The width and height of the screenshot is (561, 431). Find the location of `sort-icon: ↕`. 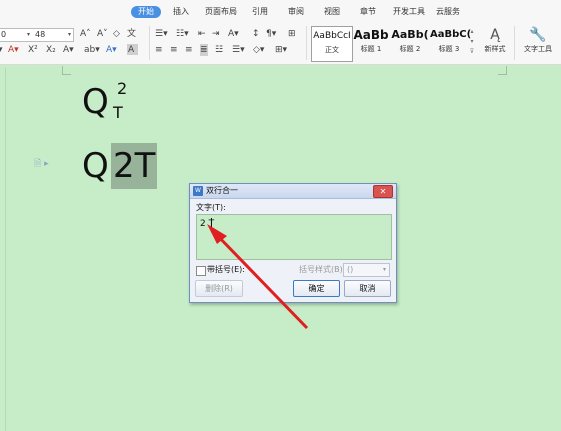

sort-icon: ↕ is located at coordinates (256, 34).